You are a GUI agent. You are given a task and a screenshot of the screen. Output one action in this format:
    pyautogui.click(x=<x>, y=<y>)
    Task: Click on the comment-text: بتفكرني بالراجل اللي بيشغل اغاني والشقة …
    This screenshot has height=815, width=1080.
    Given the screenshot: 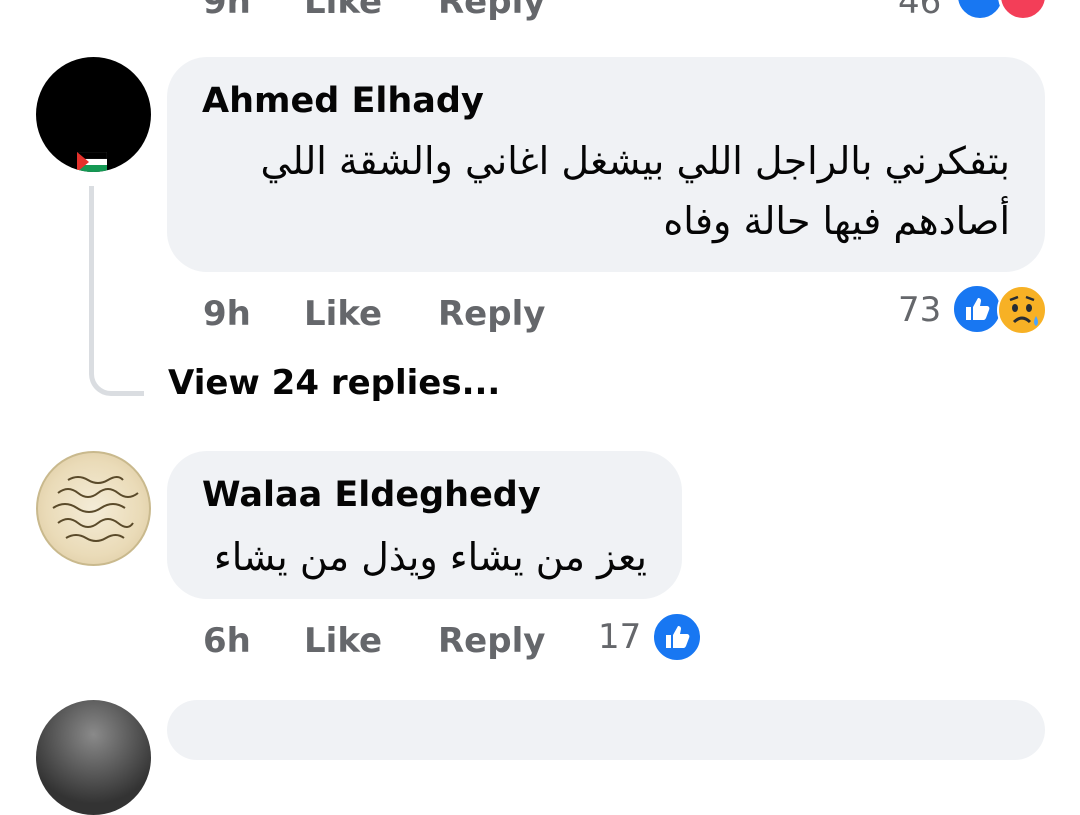 What is the action you would take?
    pyautogui.click(x=635, y=191)
    